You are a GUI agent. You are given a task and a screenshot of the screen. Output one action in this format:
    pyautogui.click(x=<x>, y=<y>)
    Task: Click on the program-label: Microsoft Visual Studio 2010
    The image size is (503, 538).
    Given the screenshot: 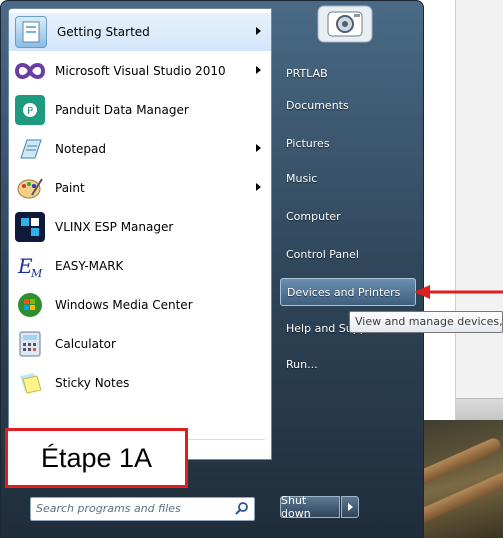 What is the action you would take?
    pyautogui.click(x=140, y=71)
    